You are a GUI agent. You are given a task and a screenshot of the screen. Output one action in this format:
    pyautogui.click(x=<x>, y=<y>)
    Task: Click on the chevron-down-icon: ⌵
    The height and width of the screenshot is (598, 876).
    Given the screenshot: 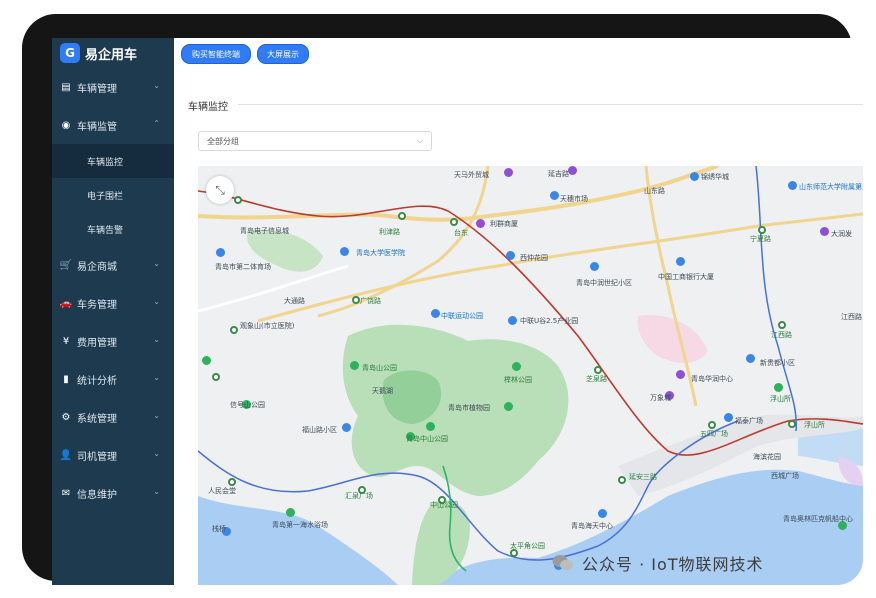 What is the action you would take?
    pyautogui.click(x=419, y=140)
    